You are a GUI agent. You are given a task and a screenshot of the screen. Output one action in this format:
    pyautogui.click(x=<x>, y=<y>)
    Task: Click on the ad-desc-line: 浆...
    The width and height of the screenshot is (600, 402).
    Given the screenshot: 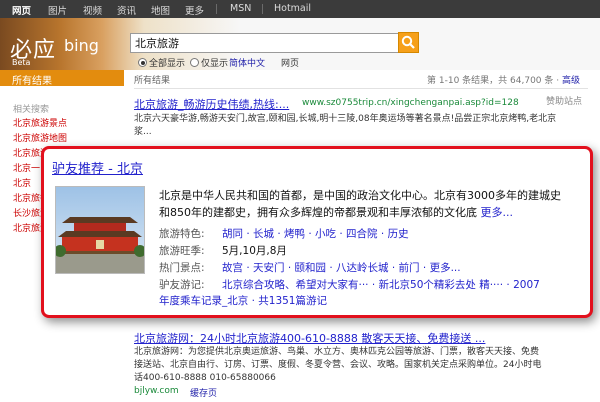 What is the action you would take?
    pyautogui.click(x=143, y=132)
    